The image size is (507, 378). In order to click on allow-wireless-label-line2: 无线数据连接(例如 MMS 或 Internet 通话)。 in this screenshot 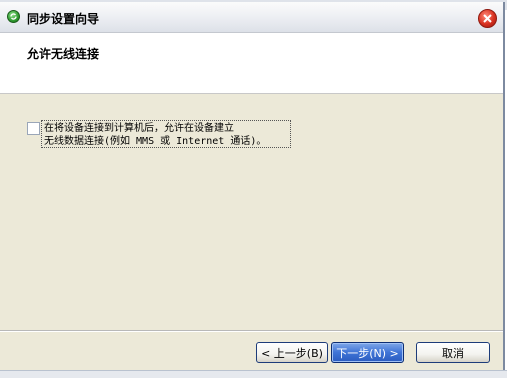, I will do `click(155, 141)`.